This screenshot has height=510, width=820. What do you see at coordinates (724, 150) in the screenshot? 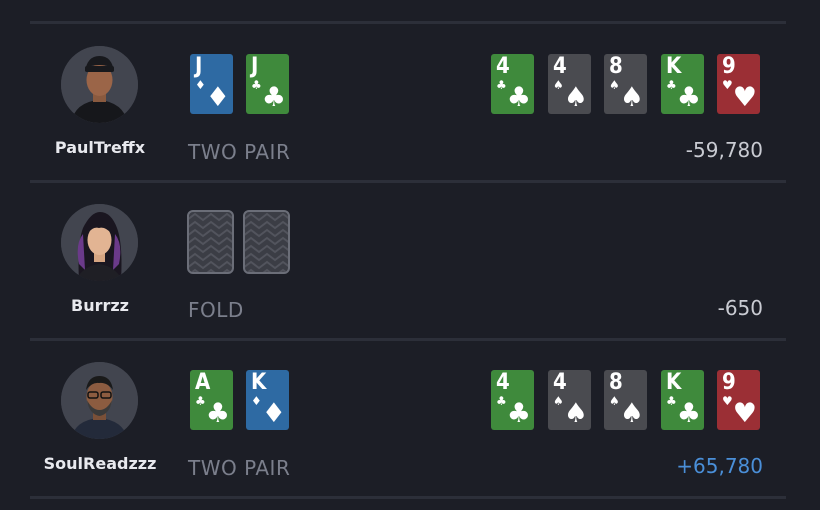
I see `result-amount: -59,780` at bounding box center [724, 150].